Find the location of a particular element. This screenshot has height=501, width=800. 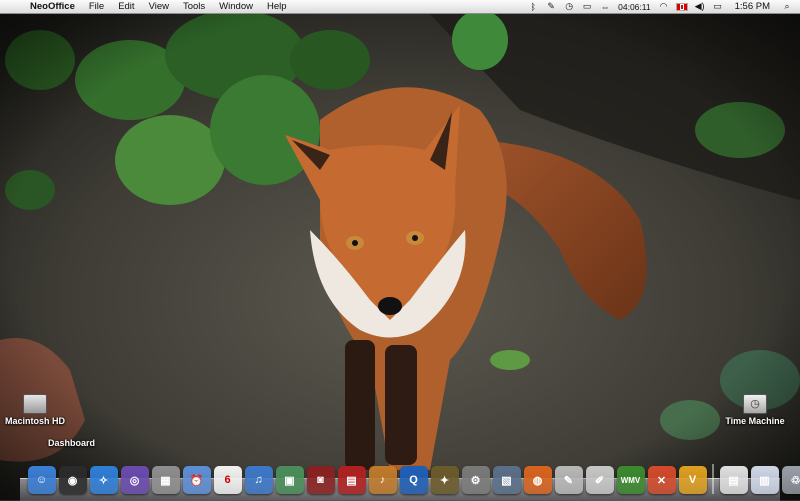

dock-finder-icon: ☺ is located at coordinates (42, 480).